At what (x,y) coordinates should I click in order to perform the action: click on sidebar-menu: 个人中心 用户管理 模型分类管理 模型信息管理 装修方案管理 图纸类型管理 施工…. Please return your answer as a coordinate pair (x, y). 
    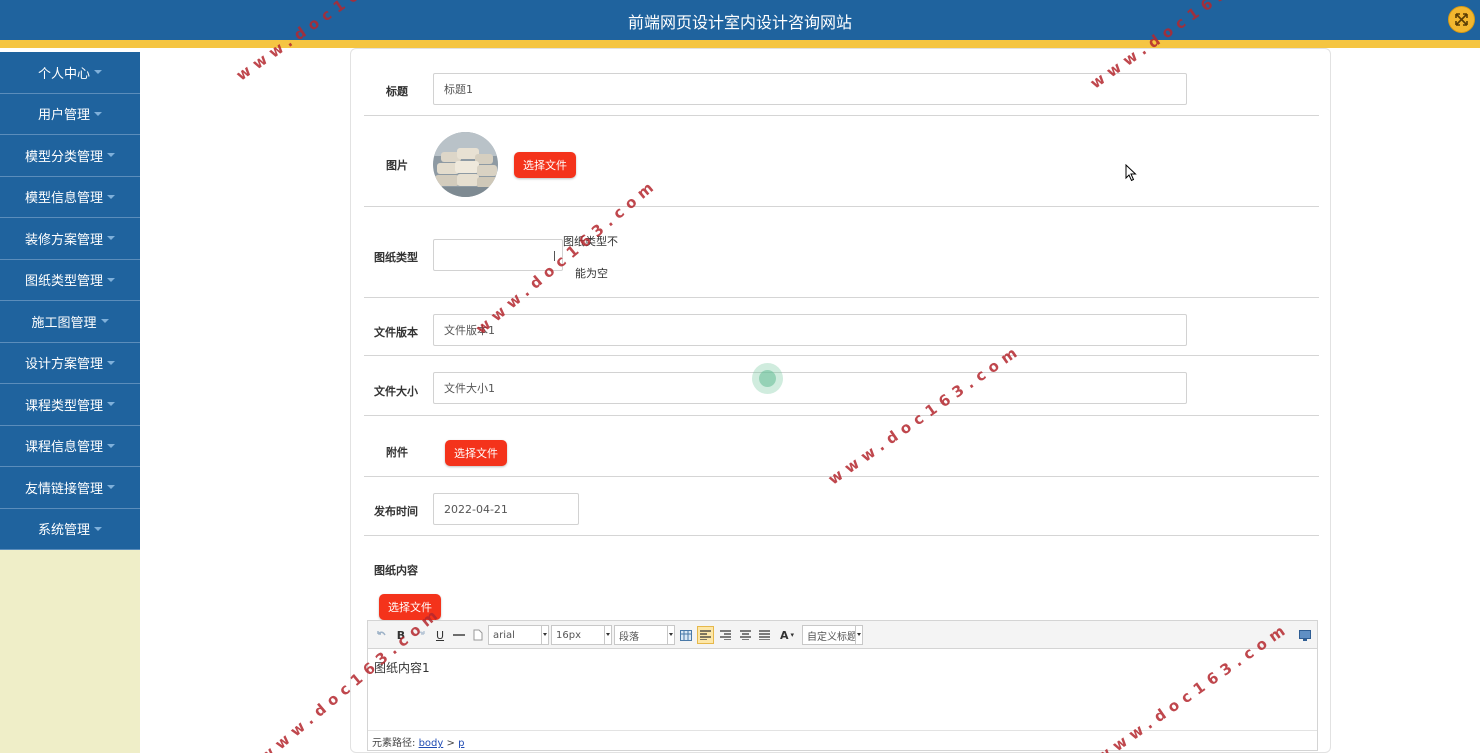
    Looking at the image, I should click on (70, 301).